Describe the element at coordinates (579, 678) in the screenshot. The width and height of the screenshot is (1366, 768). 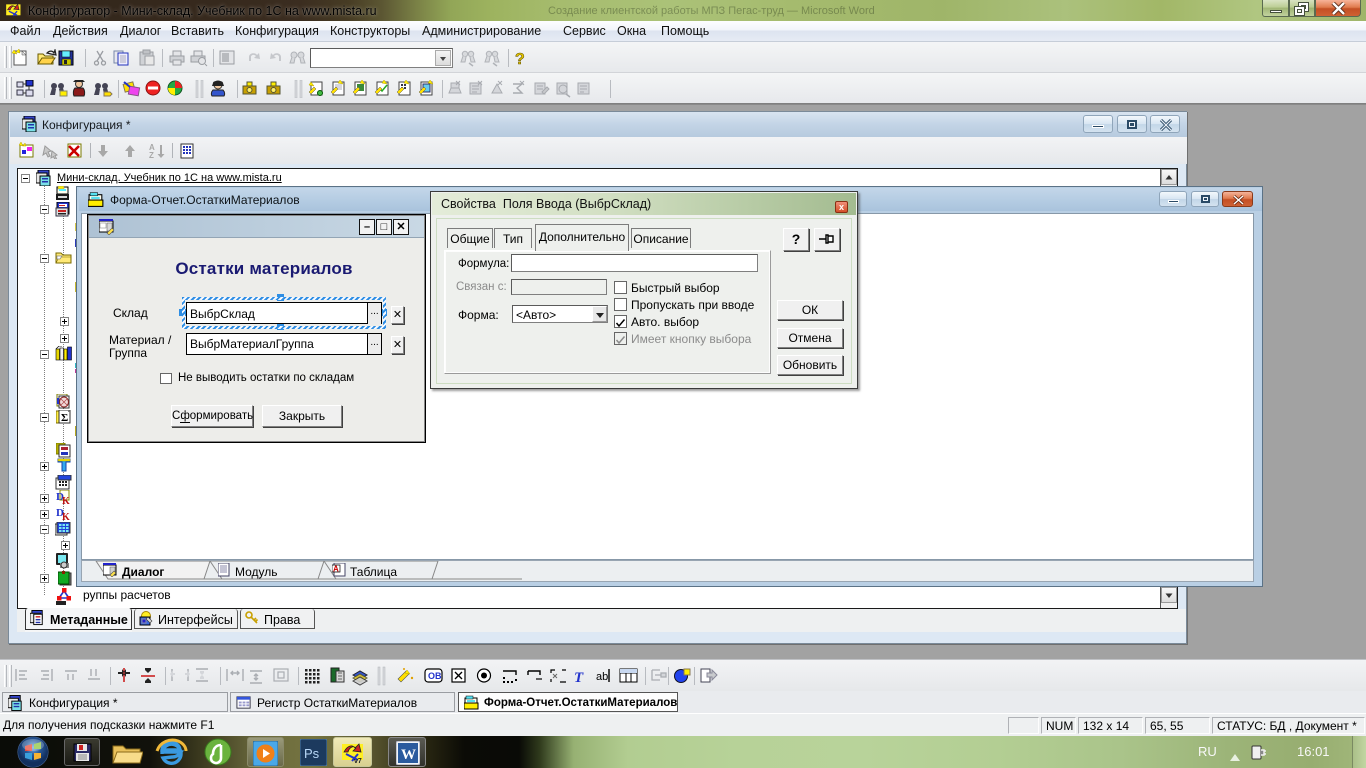
I see `svg-text: T` at that location.